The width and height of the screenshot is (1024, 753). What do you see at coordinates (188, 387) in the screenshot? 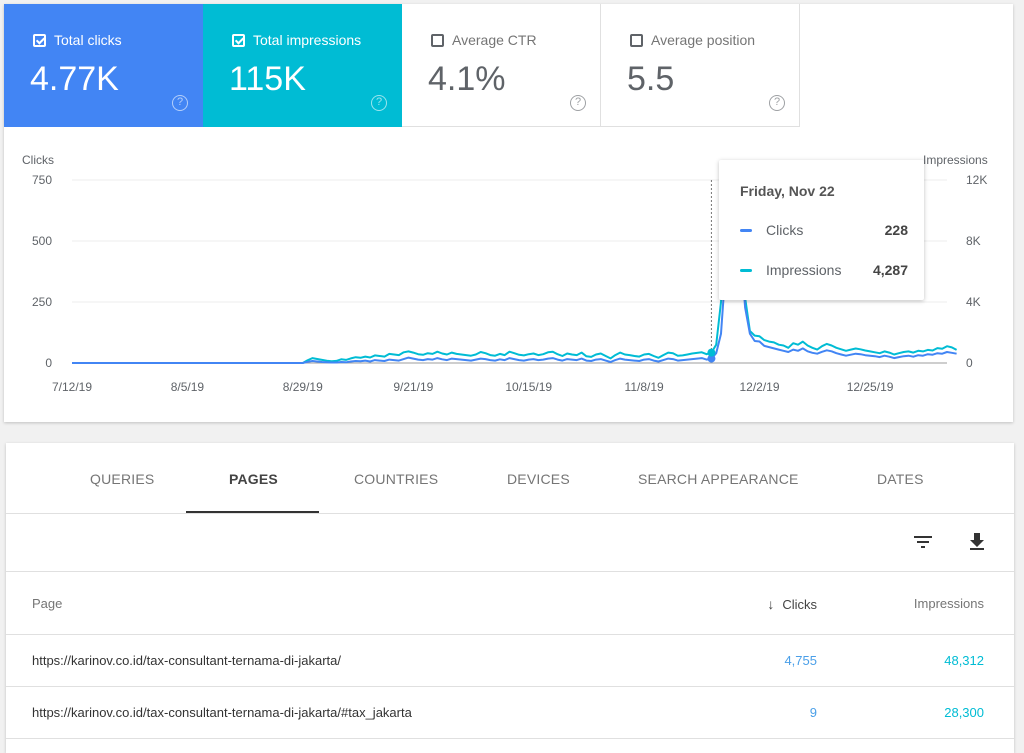
I see `x-tick-label: 8/5/19` at bounding box center [188, 387].